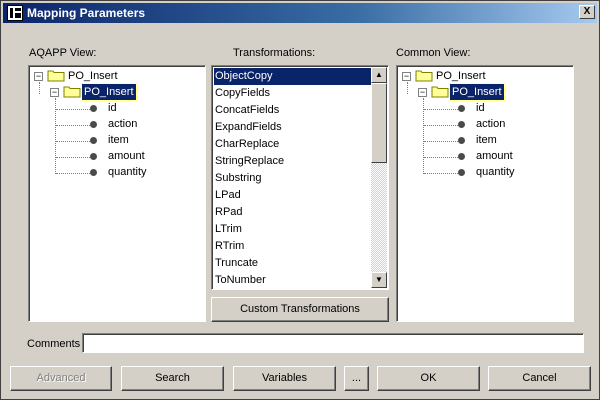  What do you see at coordinates (379, 75) in the screenshot?
I see `arrow-up-icon: ▲` at bounding box center [379, 75].